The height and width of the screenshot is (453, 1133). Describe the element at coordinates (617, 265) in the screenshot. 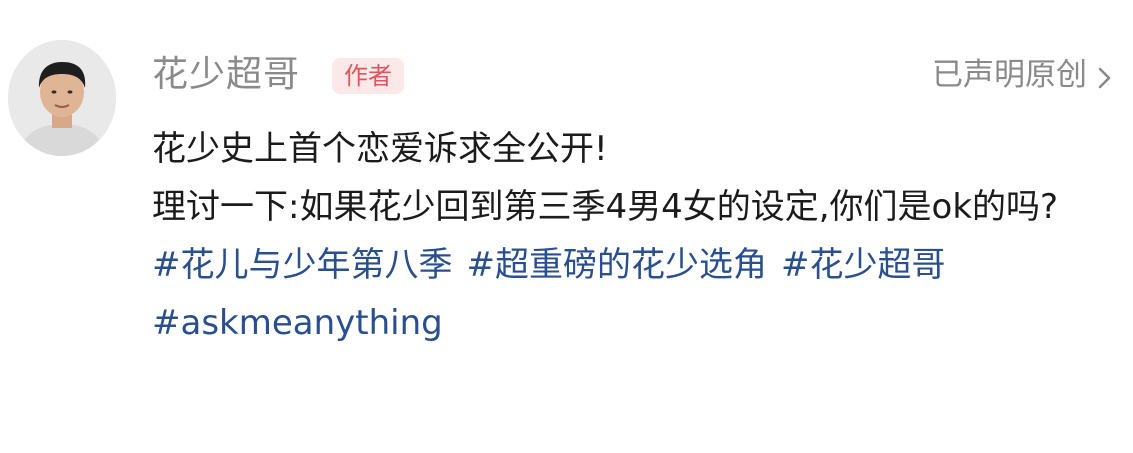

I see `hashtag-link: #超重磅的花少选角` at that location.